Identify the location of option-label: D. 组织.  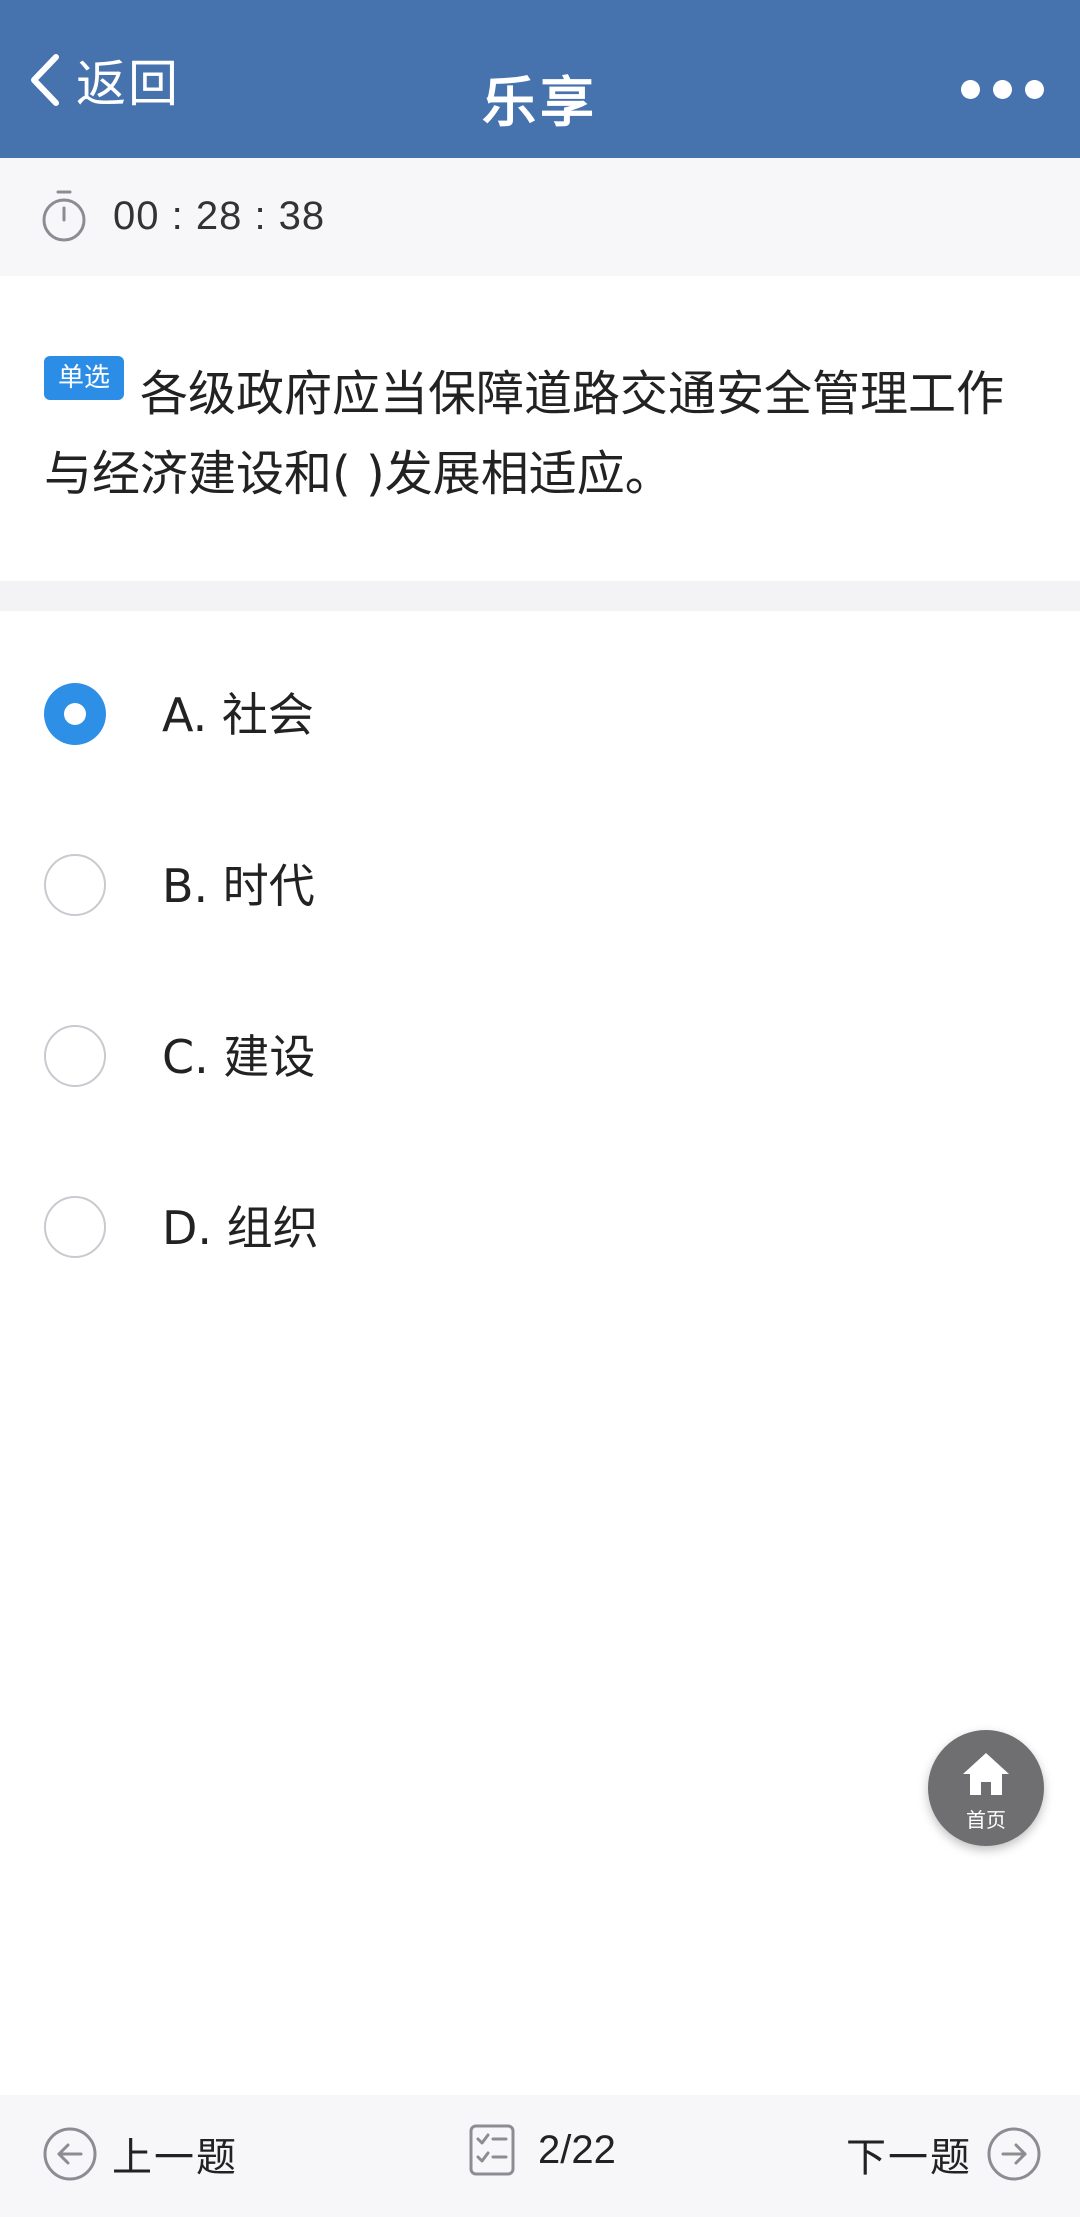
(240, 1228).